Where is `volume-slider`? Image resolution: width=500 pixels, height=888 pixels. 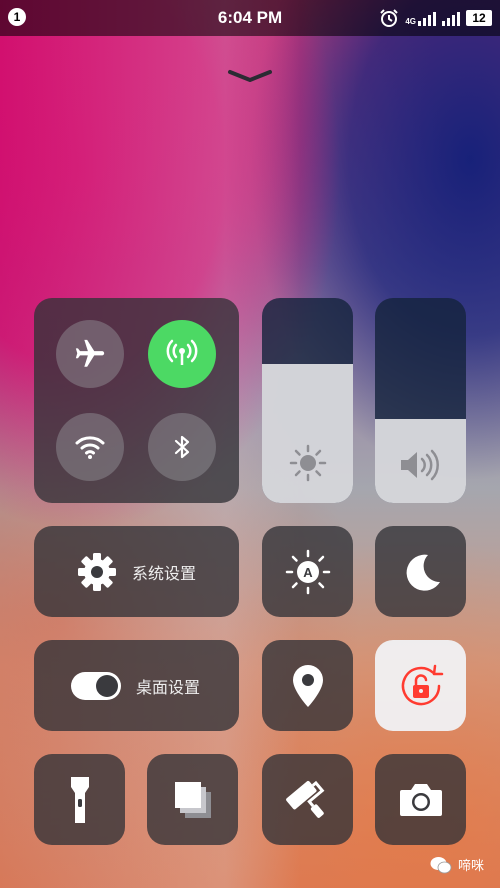 volume-slider is located at coordinates (420, 400).